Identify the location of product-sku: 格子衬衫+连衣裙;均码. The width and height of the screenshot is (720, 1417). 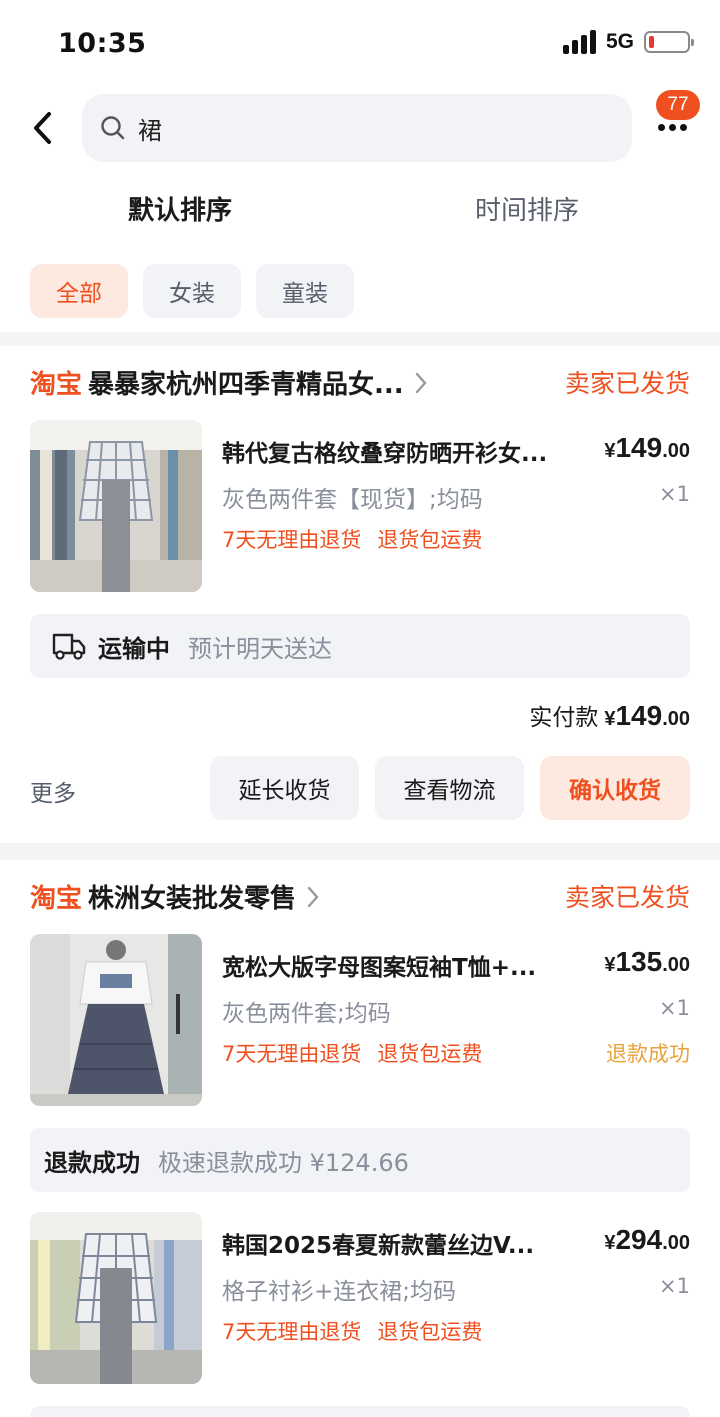
(339, 1292).